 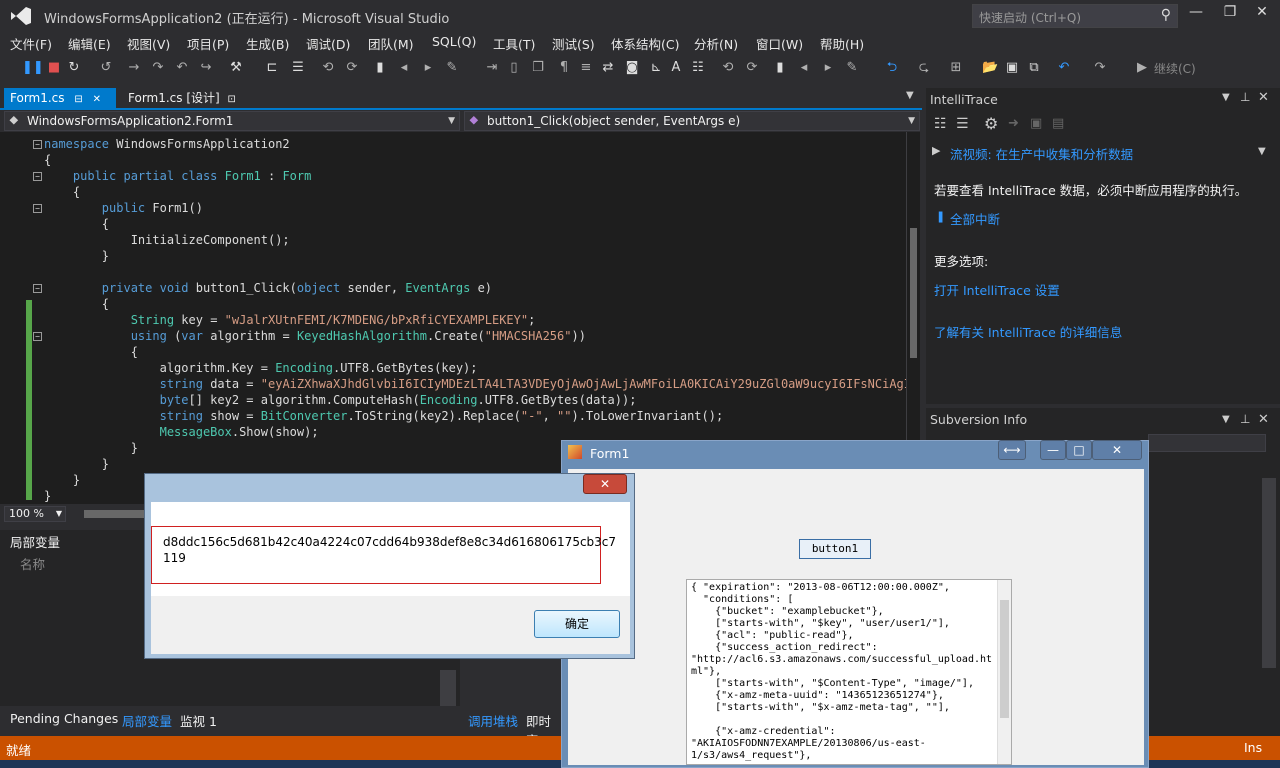 I want to click on outline-icon: ☰, so click(x=298, y=68).